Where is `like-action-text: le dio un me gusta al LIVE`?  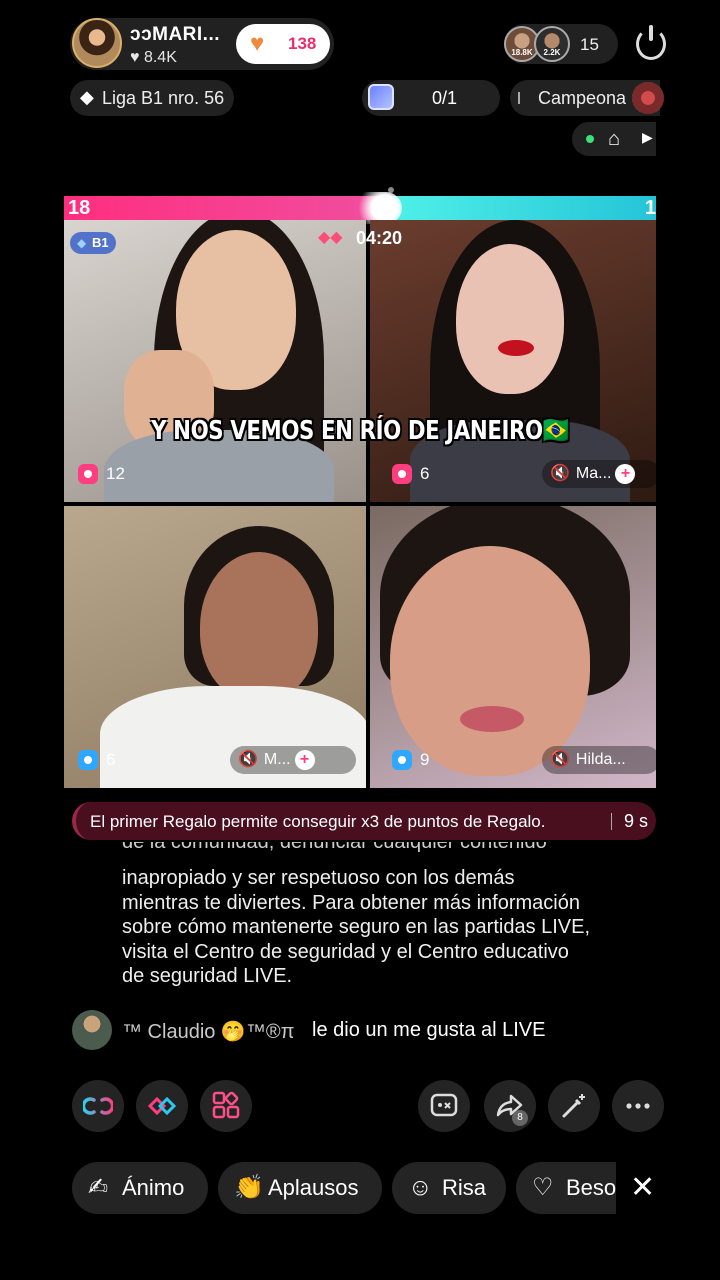 like-action-text: le dio un me gusta al LIVE is located at coordinates (429, 1030).